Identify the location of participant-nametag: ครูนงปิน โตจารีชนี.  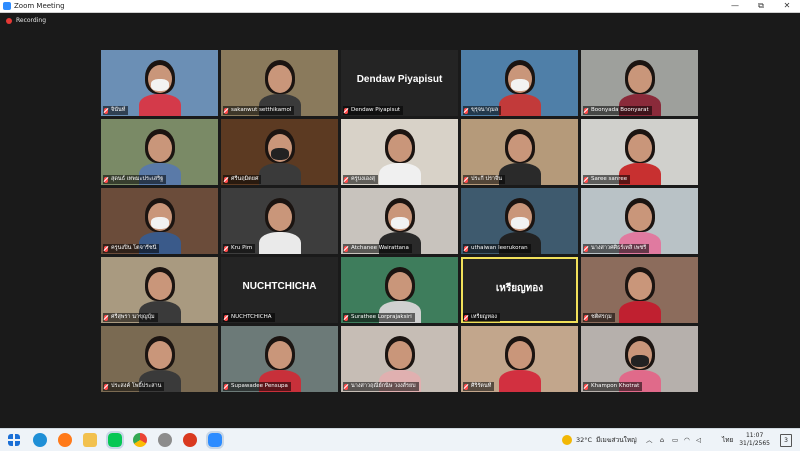
(131, 248).